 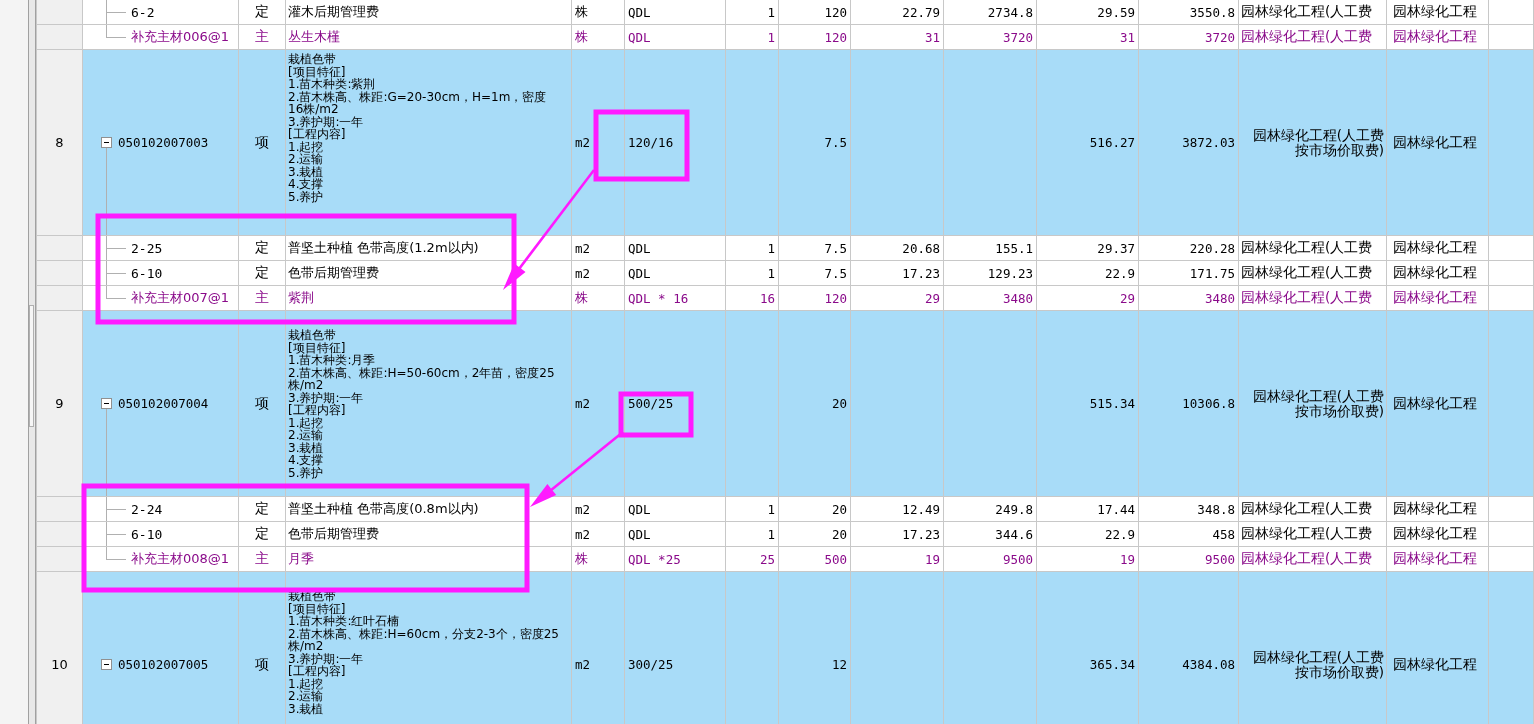 I want to click on number-cell: 171.75, so click(x=1189, y=273).